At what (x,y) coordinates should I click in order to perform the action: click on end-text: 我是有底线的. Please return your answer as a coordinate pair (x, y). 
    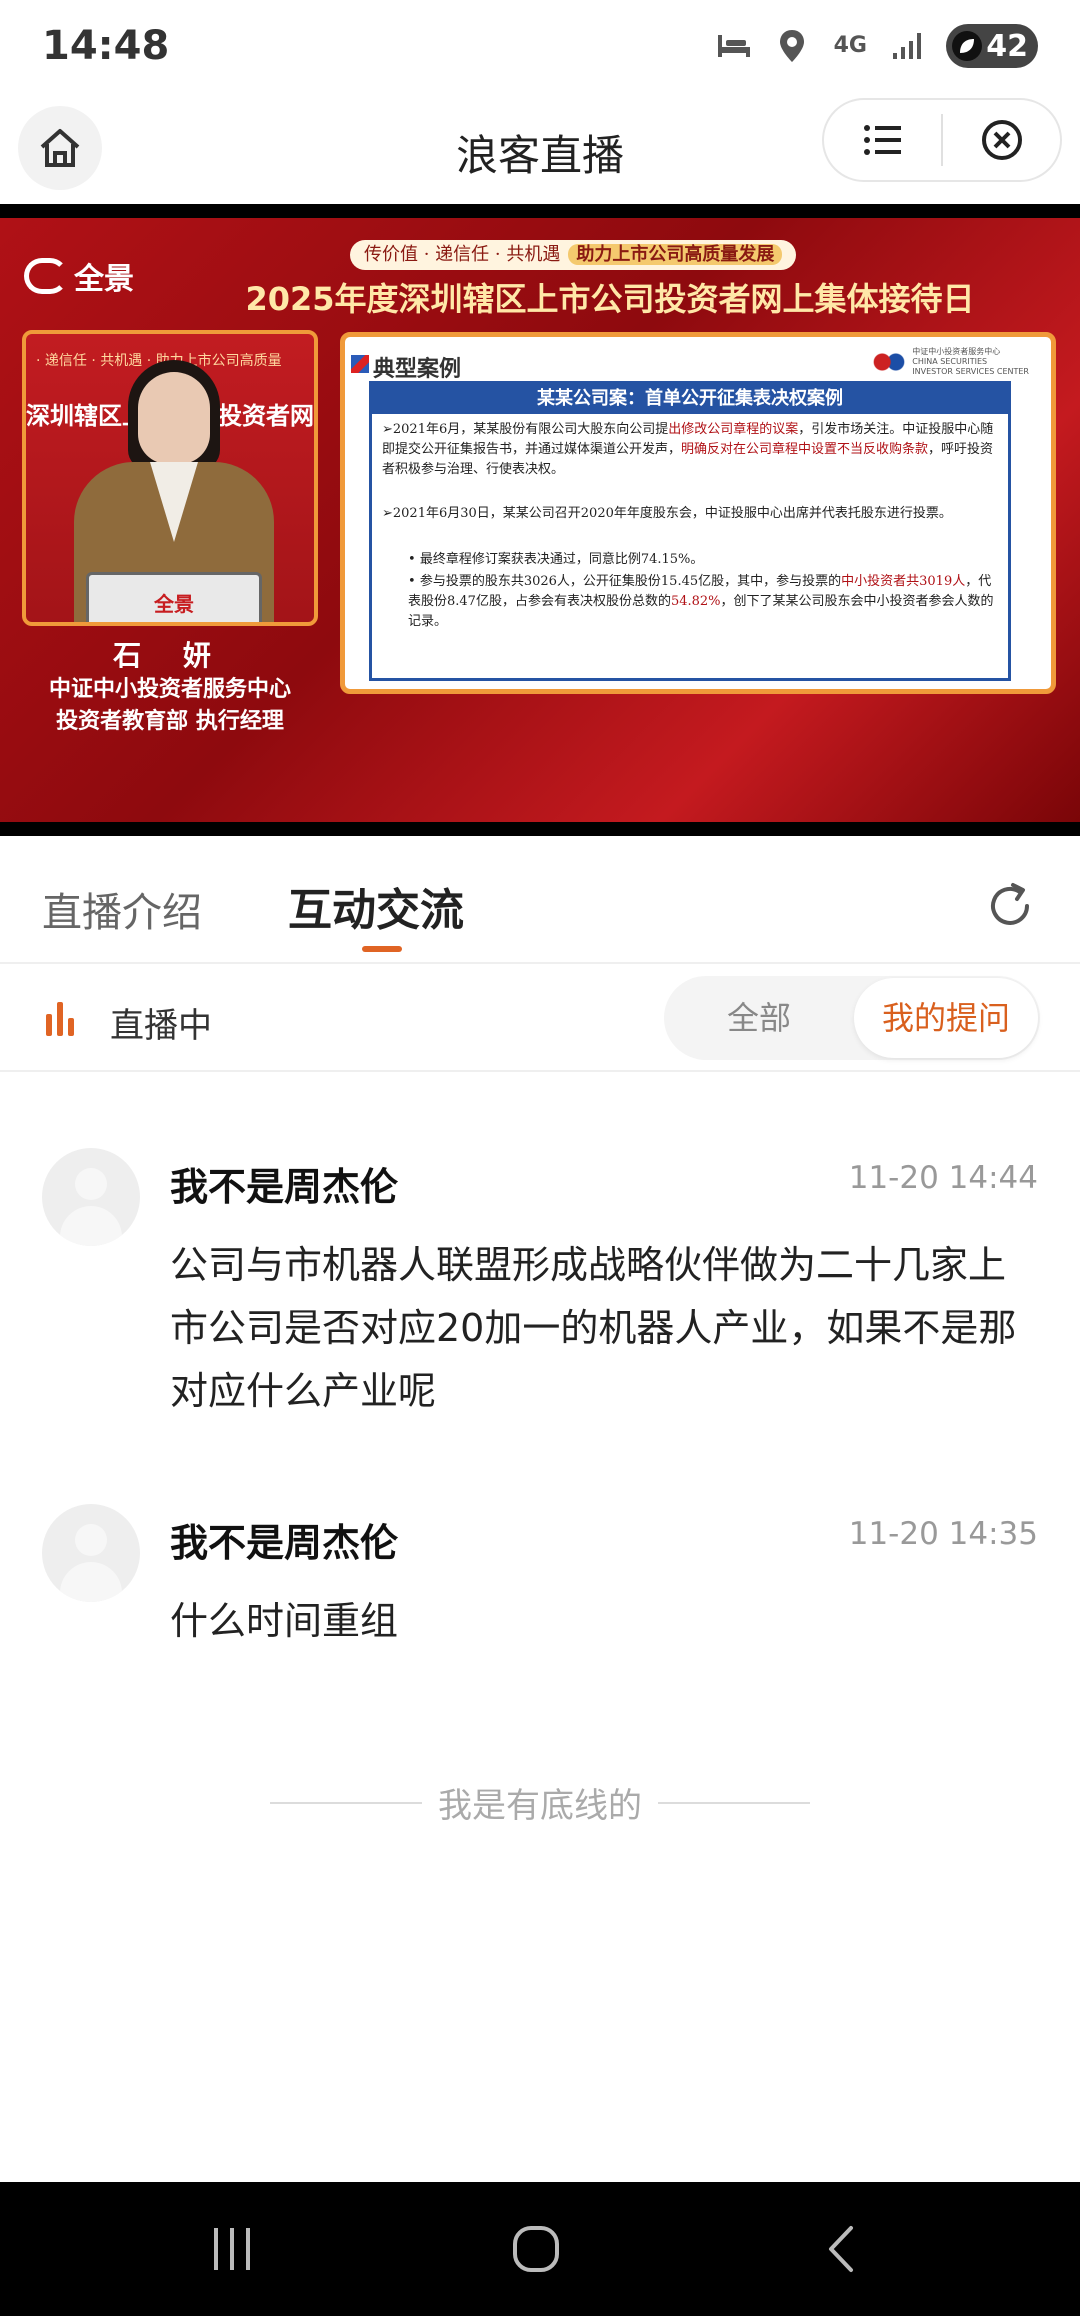
    Looking at the image, I should click on (540, 1806).